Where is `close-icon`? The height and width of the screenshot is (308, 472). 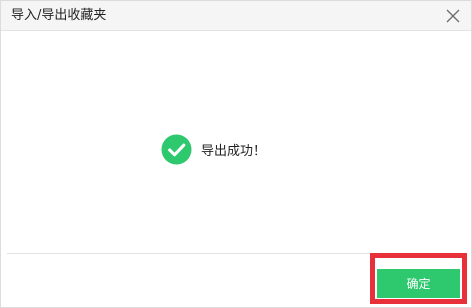 close-icon is located at coordinates (453, 16).